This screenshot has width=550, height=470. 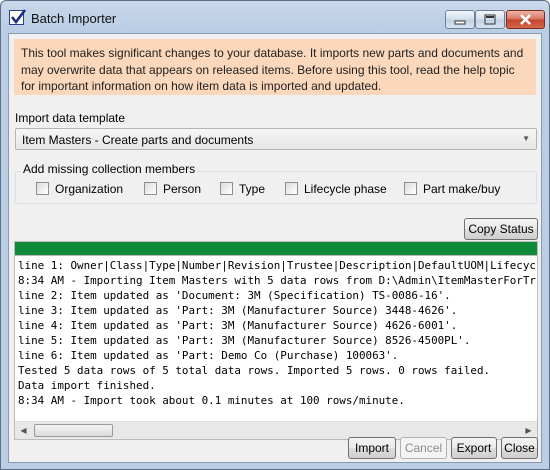 What do you see at coordinates (474, 448) in the screenshot?
I see `export-button: Export` at bounding box center [474, 448].